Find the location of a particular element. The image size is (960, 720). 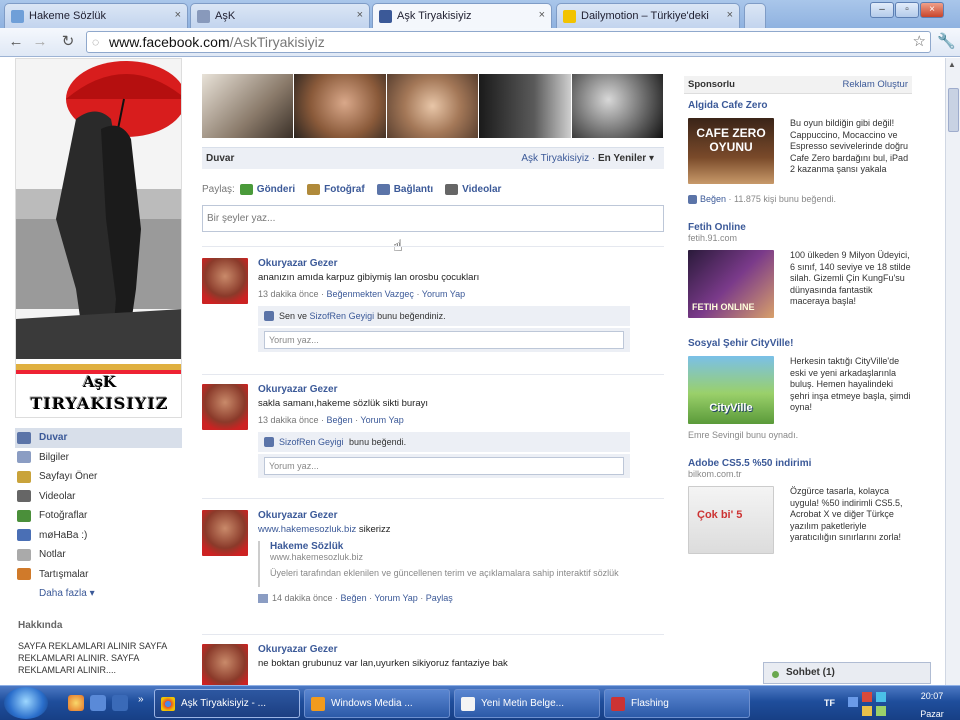

taskbar-button-flashing: Flashing is located at coordinates (677, 703).